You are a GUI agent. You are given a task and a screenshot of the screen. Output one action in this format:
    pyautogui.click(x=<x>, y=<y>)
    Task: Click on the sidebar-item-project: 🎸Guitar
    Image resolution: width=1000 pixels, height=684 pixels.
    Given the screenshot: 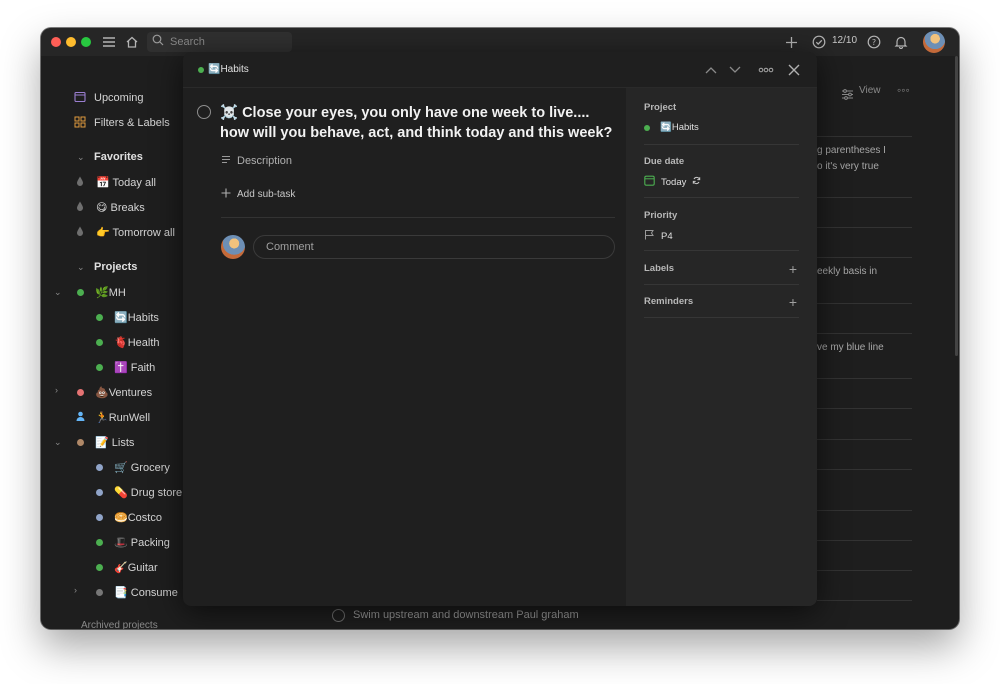 What is the action you would take?
    pyautogui.click(x=127, y=567)
    